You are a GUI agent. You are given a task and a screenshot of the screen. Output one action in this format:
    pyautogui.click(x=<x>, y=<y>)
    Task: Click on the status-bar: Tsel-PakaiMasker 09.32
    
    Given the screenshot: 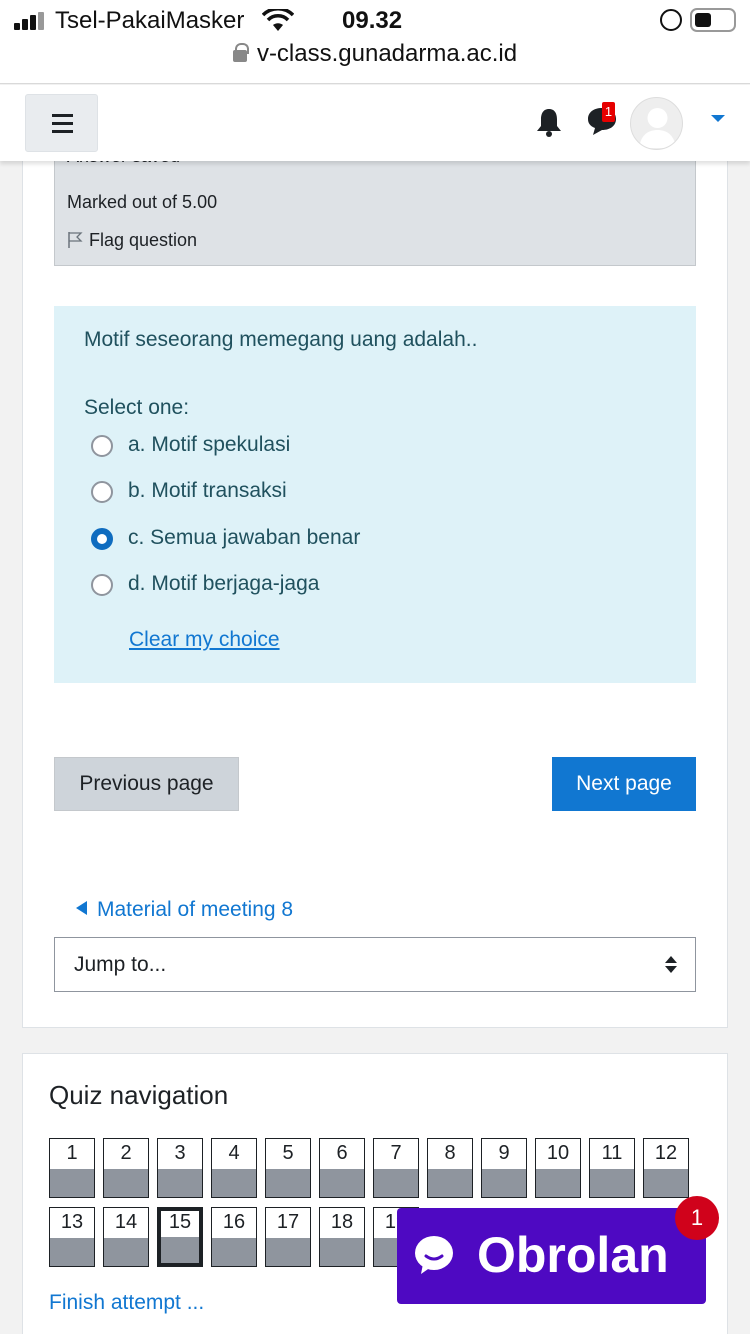 What is the action you would take?
    pyautogui.click(x=375, y=21)
    